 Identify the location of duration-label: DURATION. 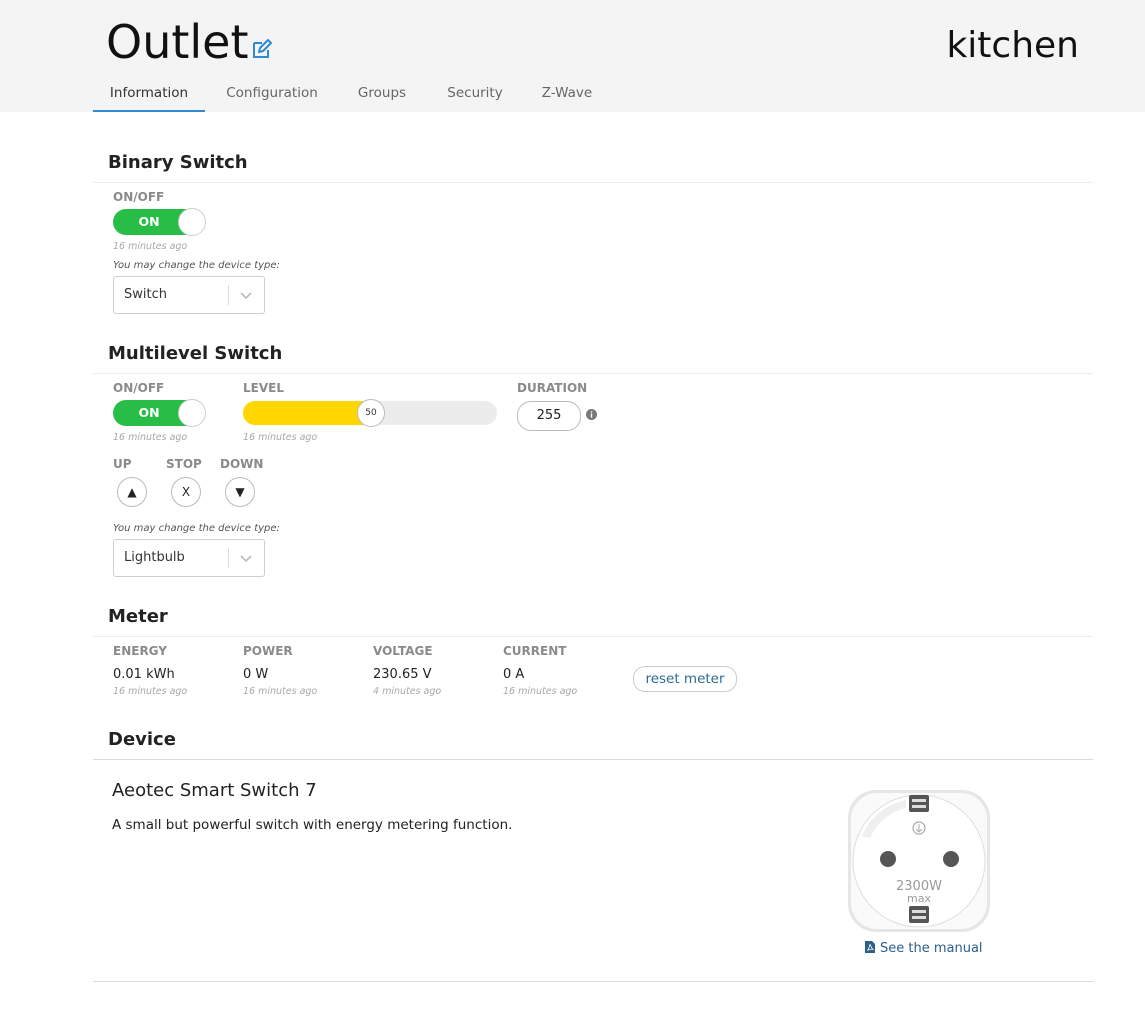
(552, 388).